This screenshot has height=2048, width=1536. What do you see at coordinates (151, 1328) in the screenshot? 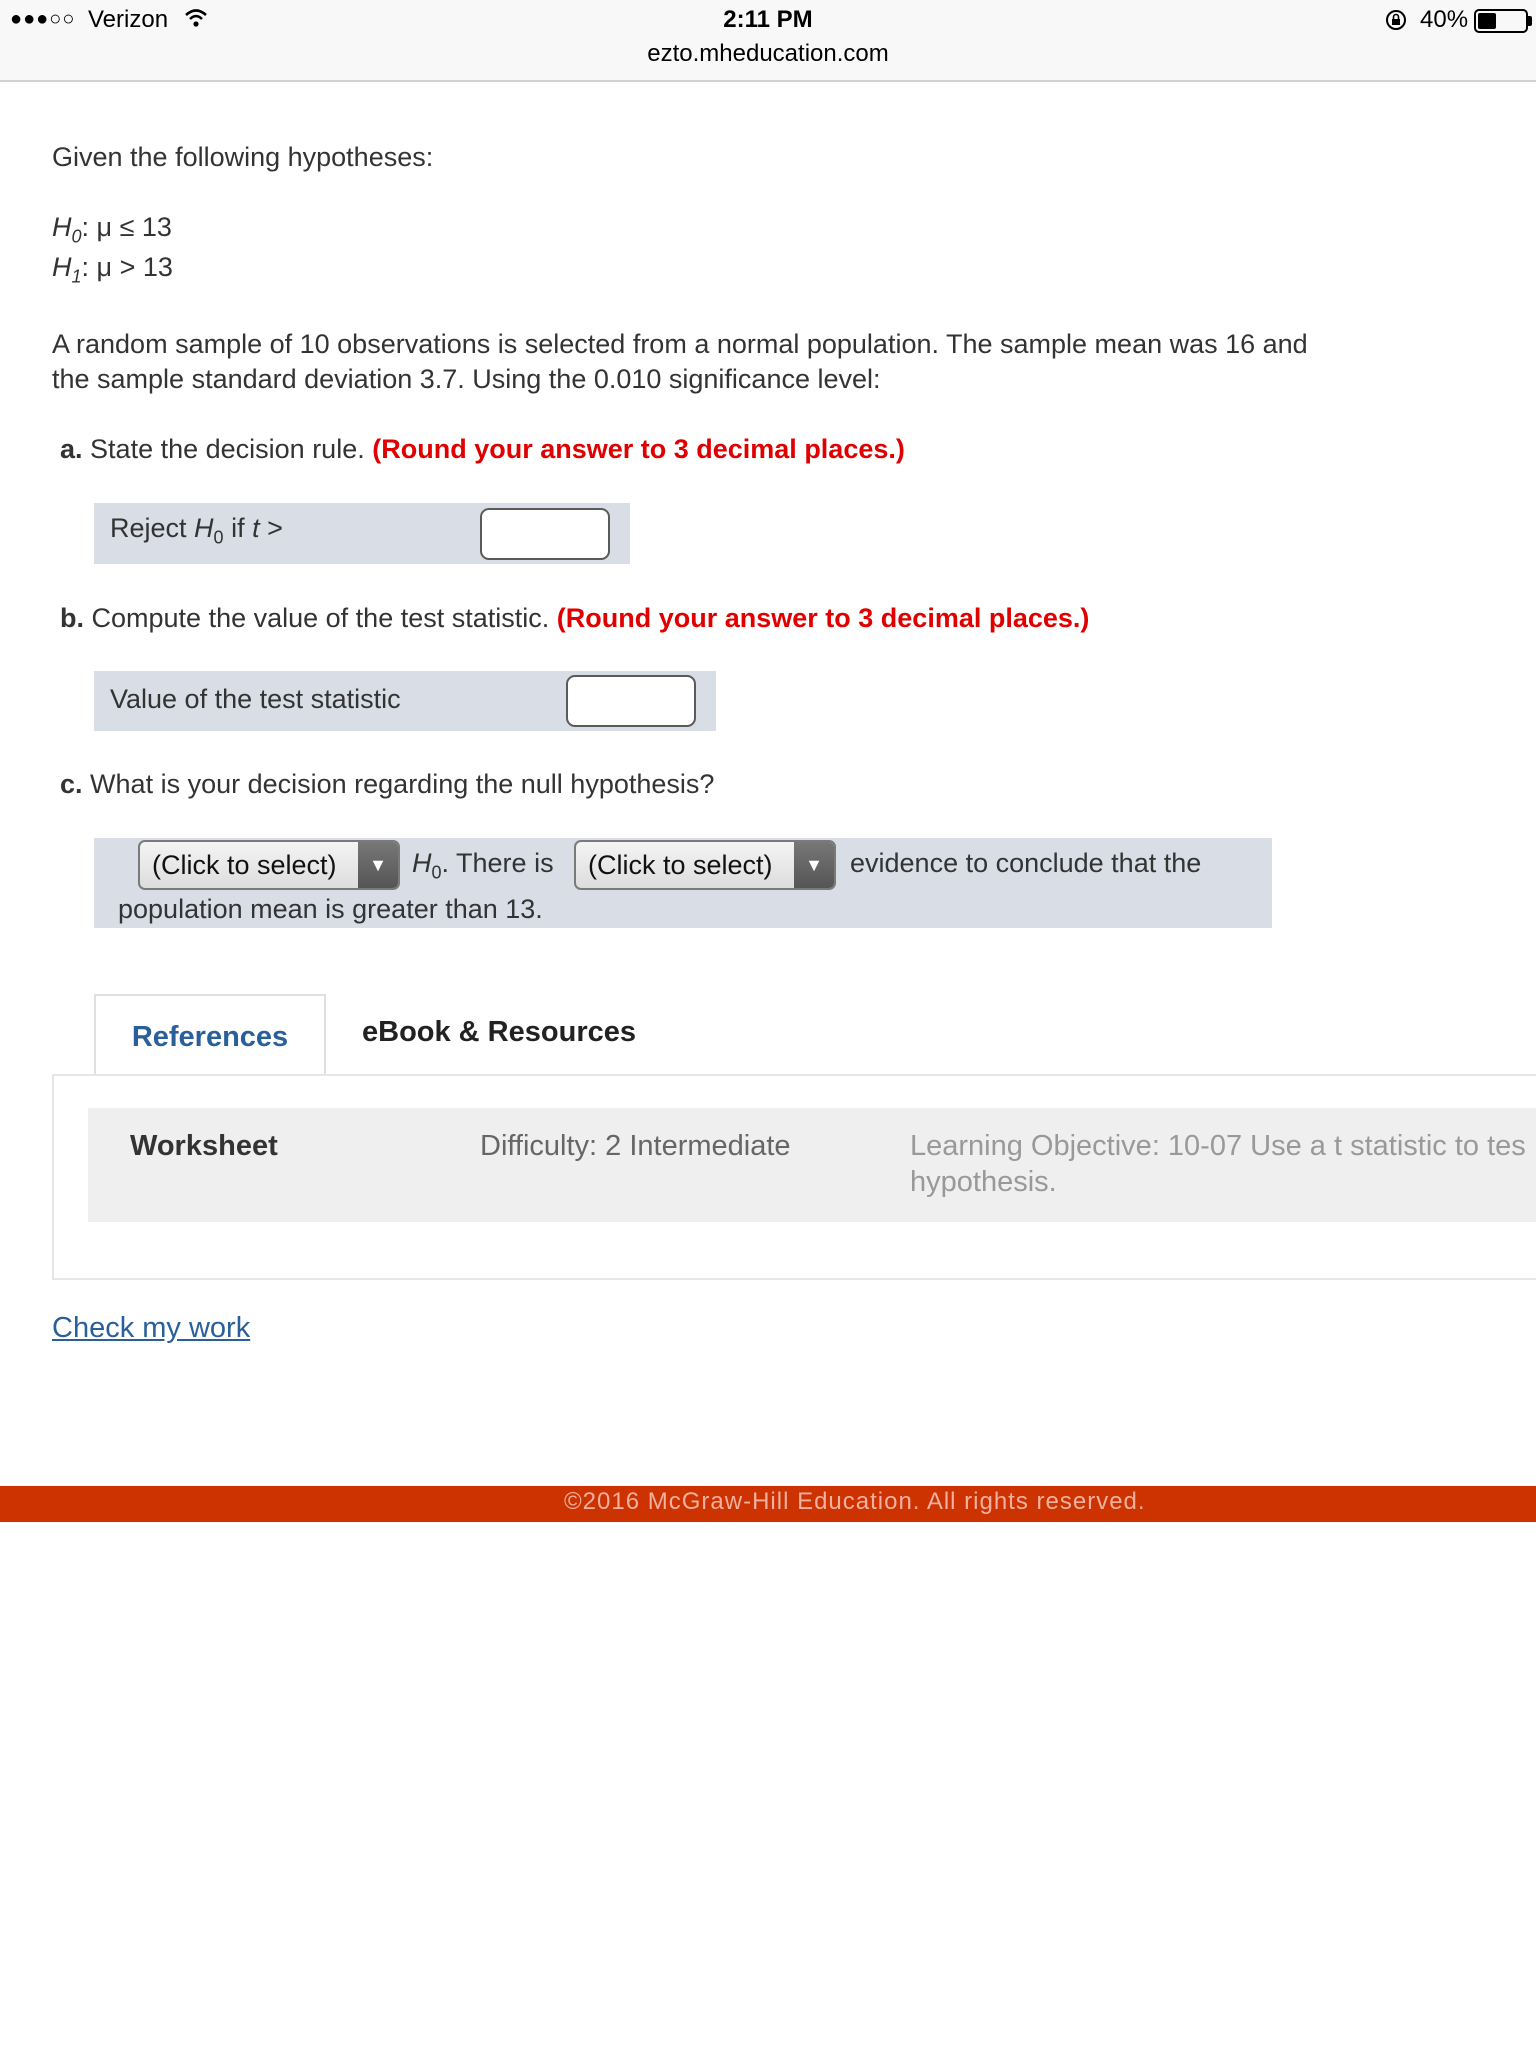
I see `check-my-work-link: Check my work` at bounding box center [151, 1328].